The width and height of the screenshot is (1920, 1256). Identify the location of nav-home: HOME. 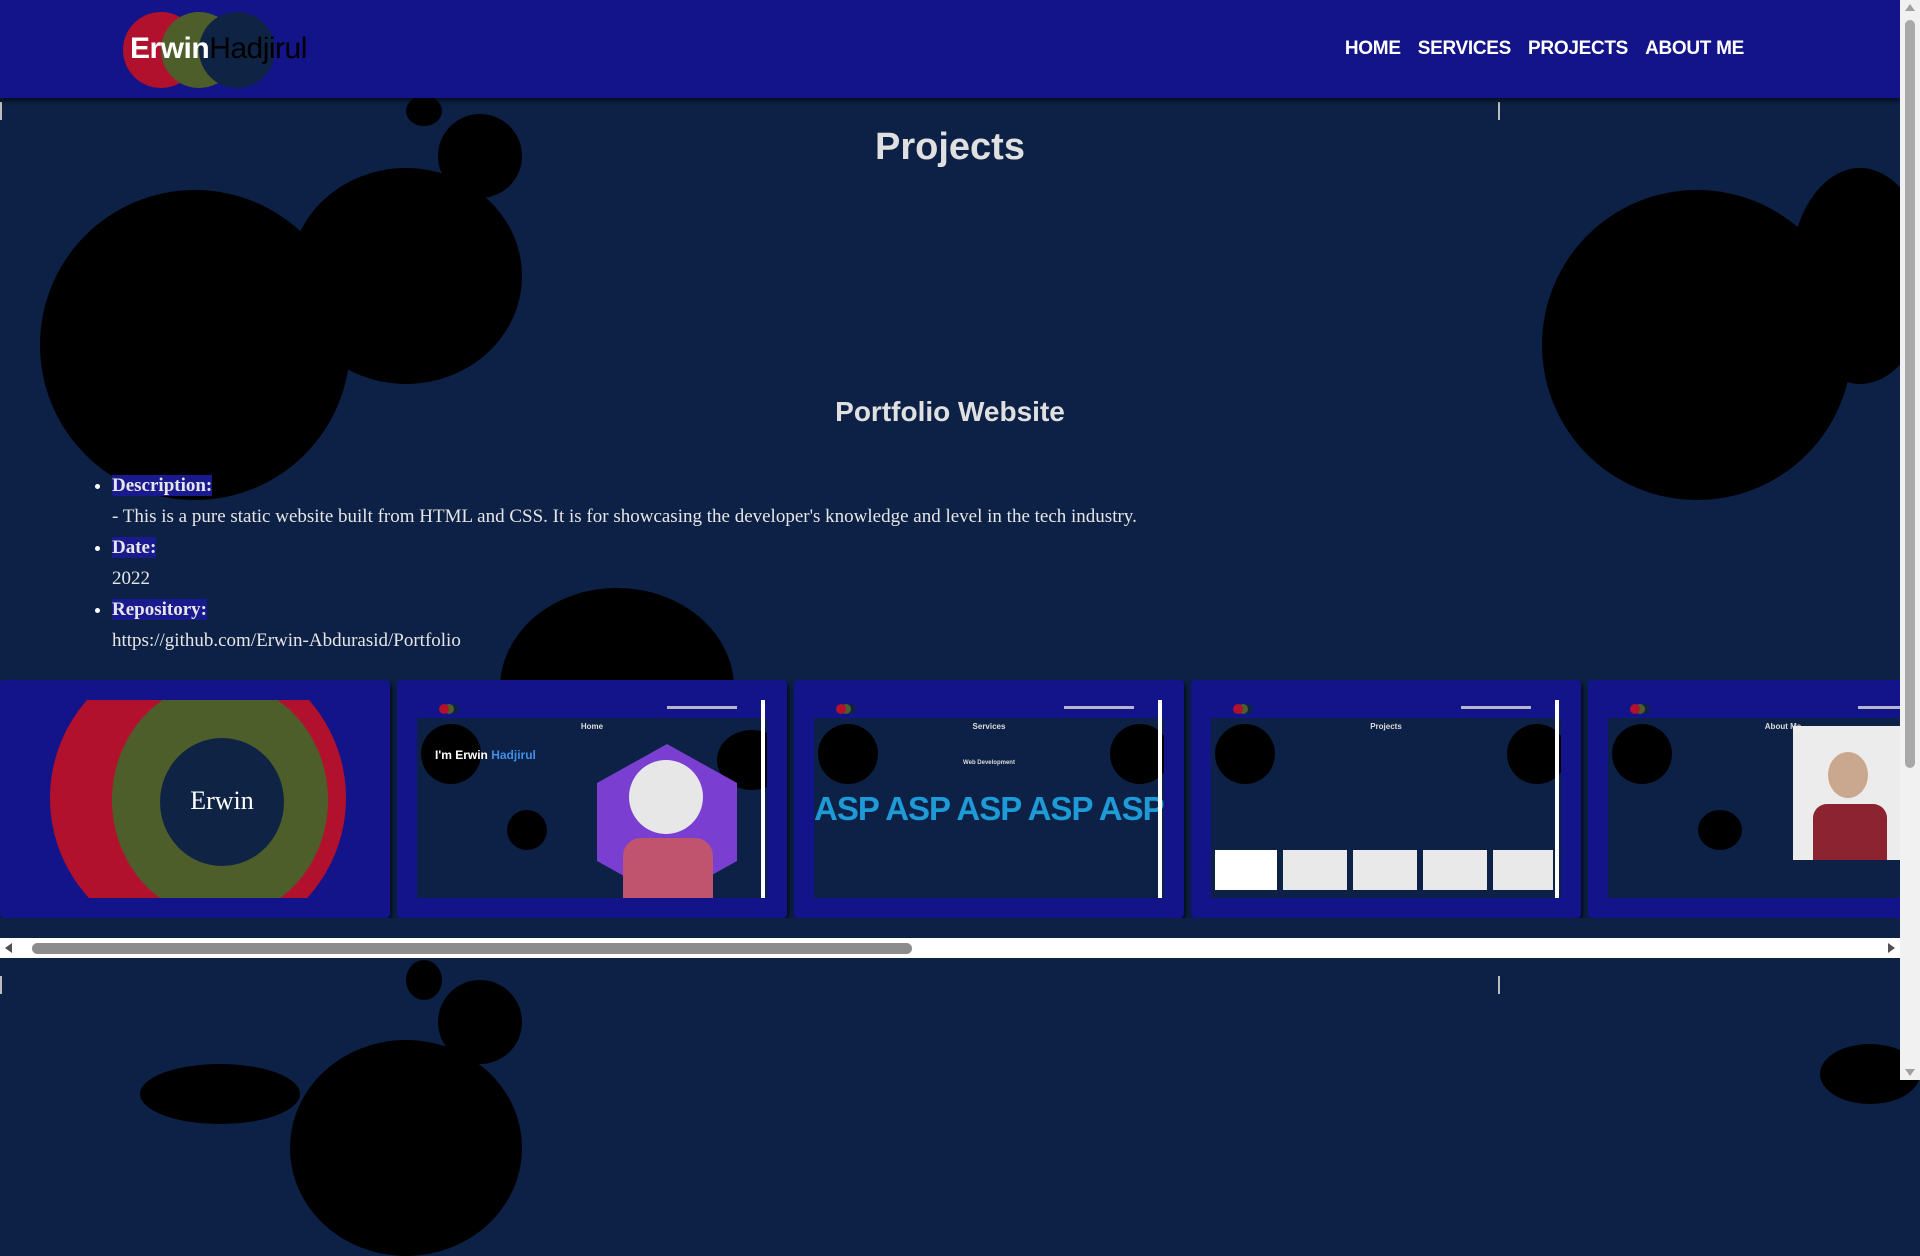
(1373, 49).